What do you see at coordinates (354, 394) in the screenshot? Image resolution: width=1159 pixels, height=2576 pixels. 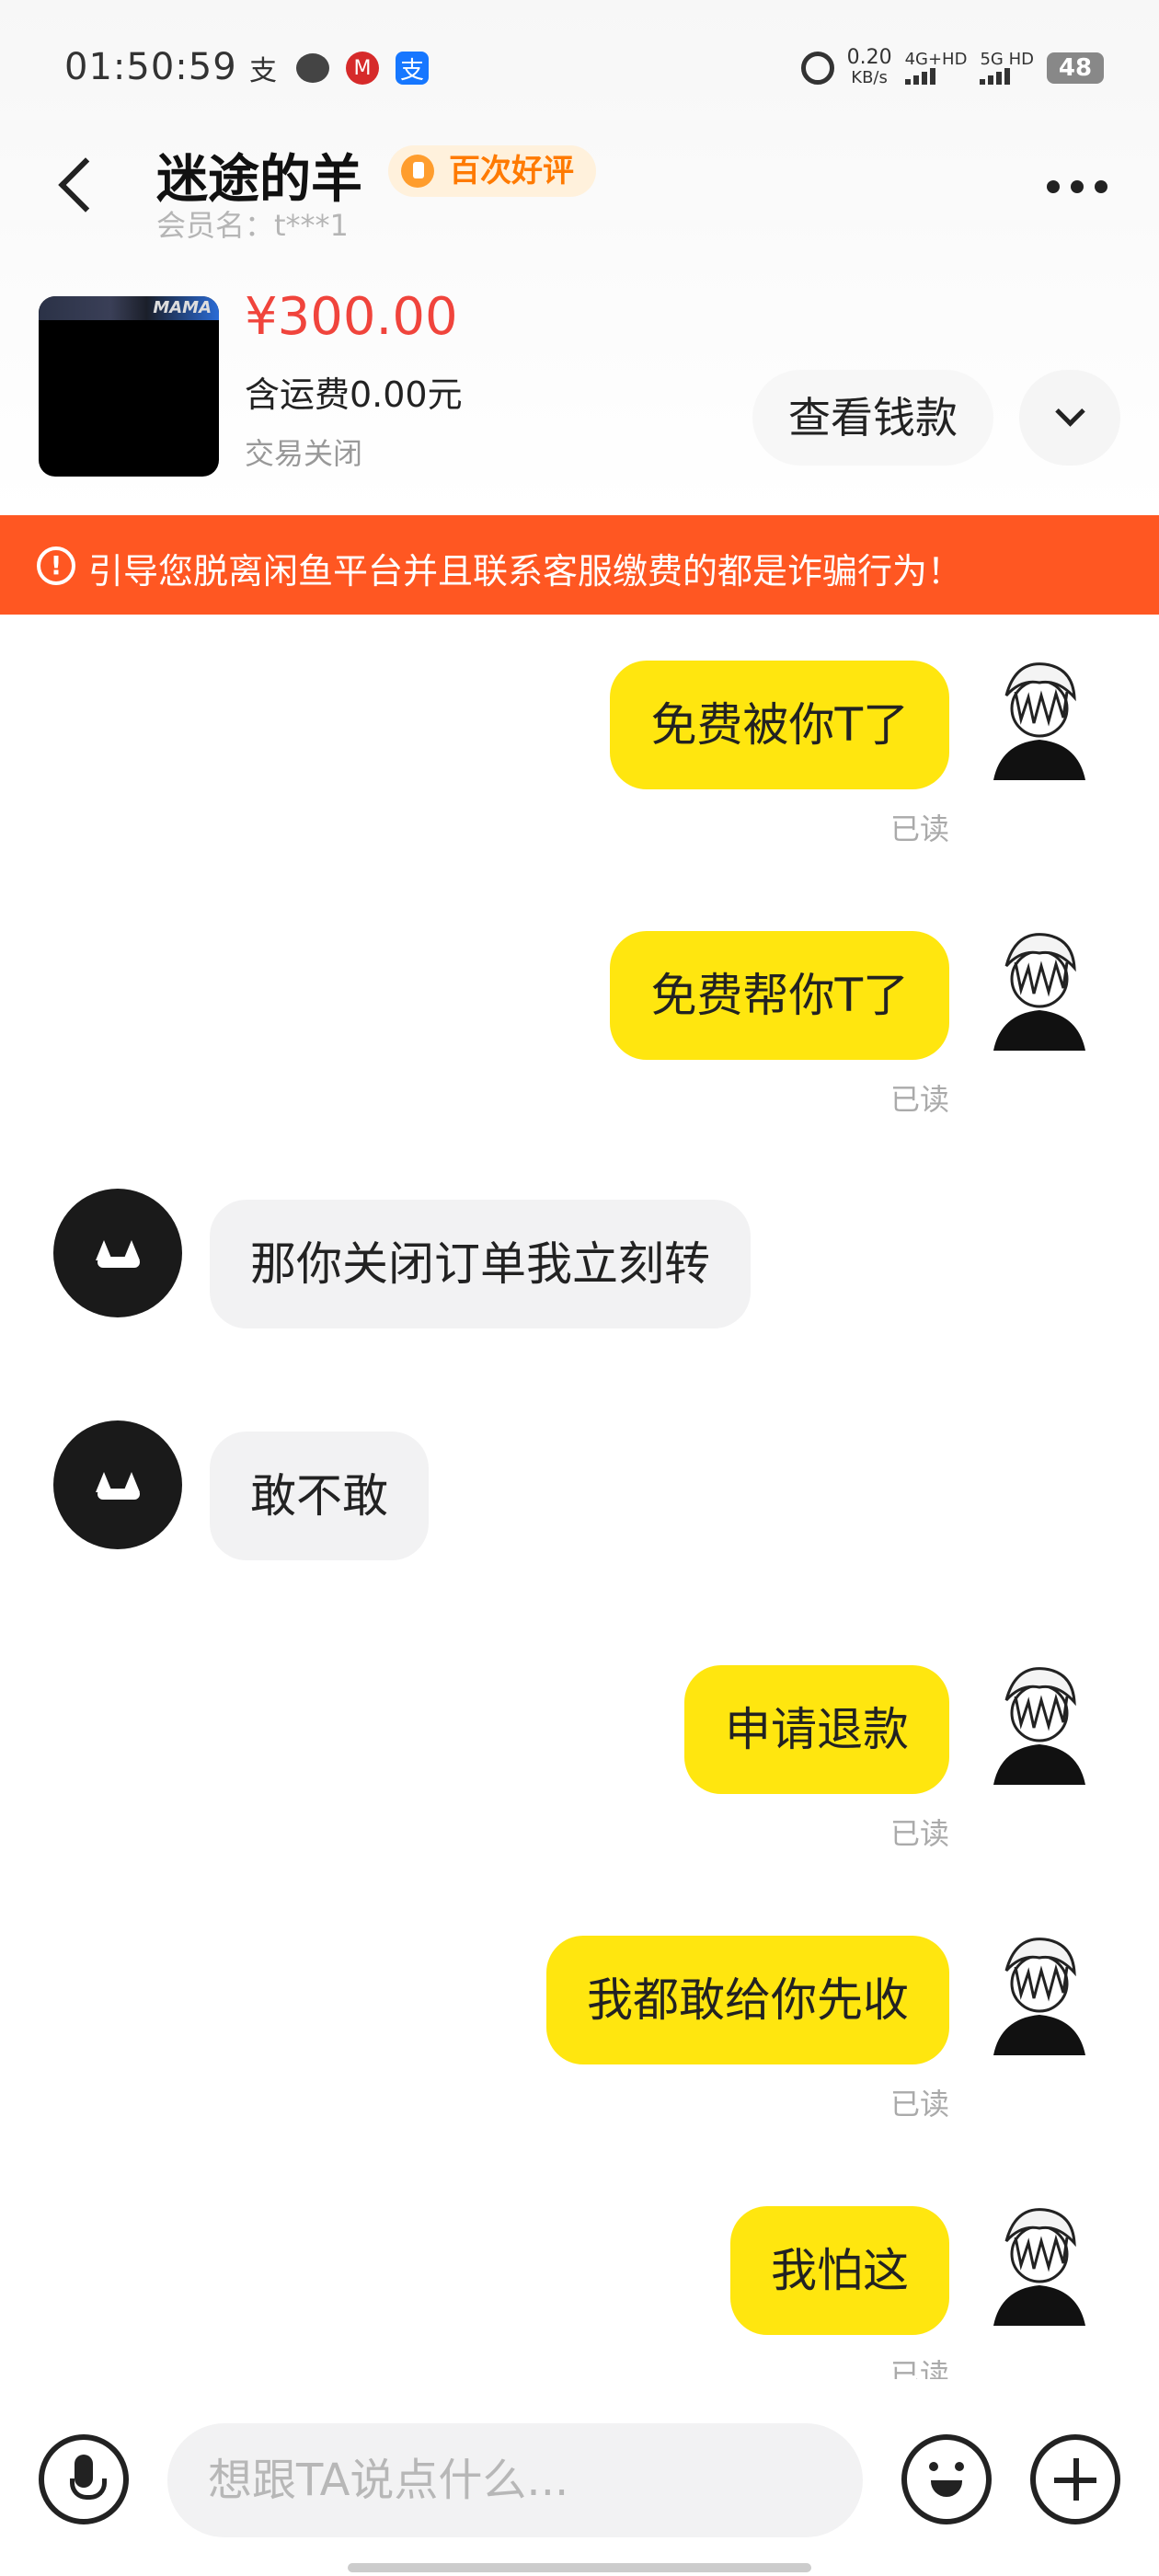 I see `shipping-info: 含运费0.00元` at bounding box center [354, 394].